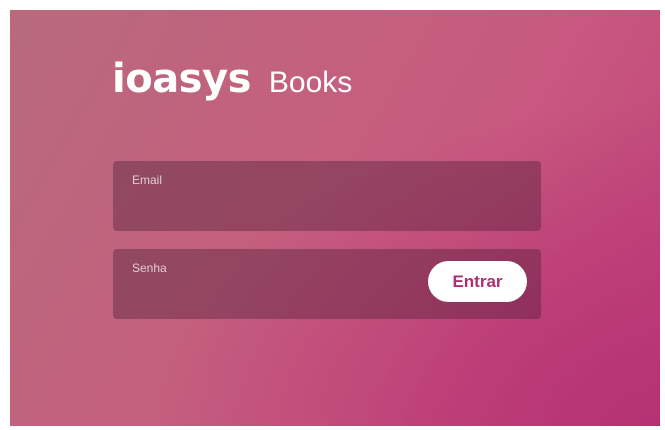 The image size is (665, 430). I want to click on logo-product-name: Books, so click(310, 82).